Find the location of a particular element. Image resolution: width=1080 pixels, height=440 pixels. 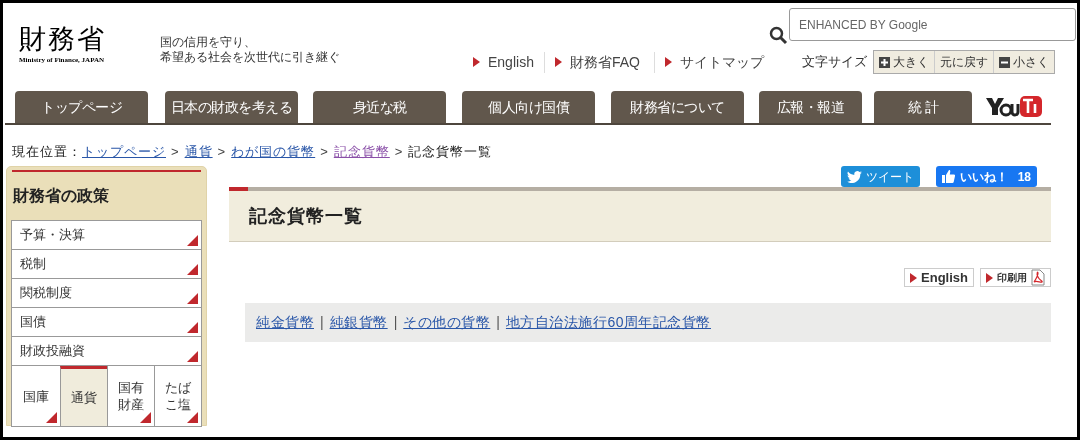

tweet-button: ツイート is located at coordinates (880, 176).